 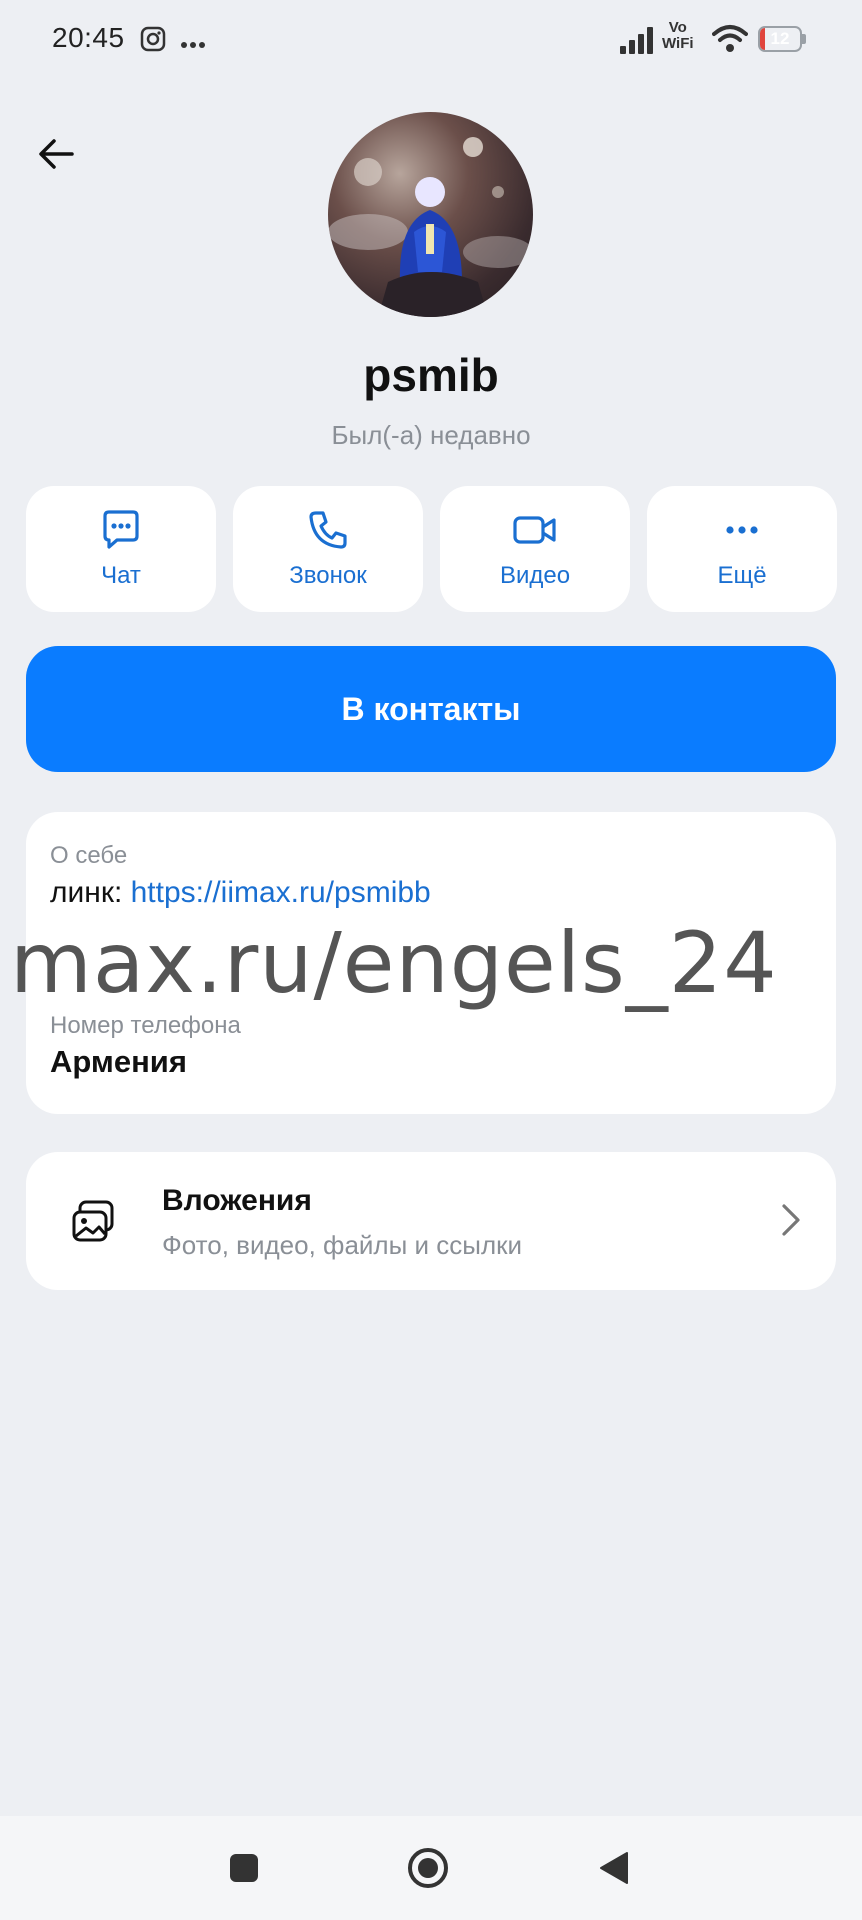 I want to click on home-circle-icon, so click(x=428, y=1868).